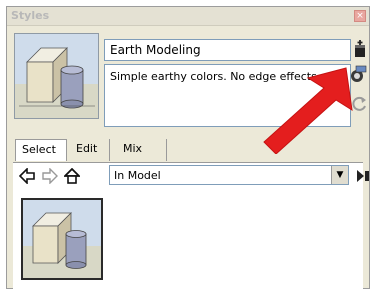 The height and width of the screenshot is (295, 375). Describe the element at coordinates (90, 150) in the screenshot. I see `tab-edit: Edit` at that location.